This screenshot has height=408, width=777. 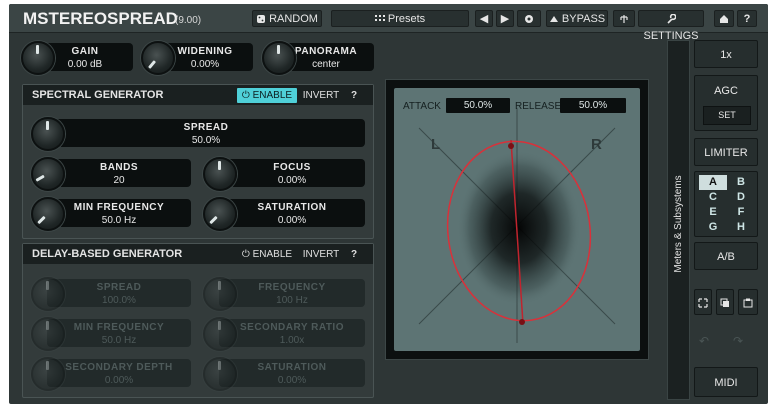 What do you see at coordinates (119, 287) in the screenshot?
I see `delay-spread-label: SPREAD` at bounding box center [119, 287].